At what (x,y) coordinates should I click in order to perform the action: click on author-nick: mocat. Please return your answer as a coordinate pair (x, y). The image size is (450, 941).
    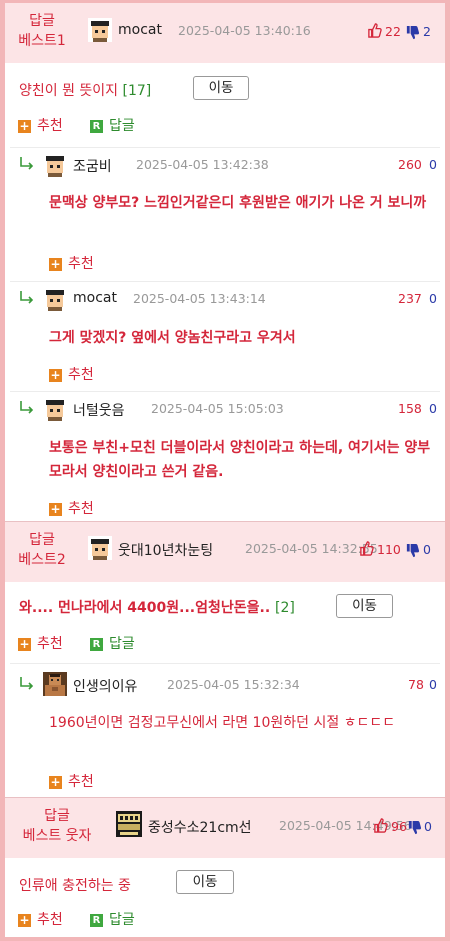
    Looking at the image, I should click on (140, 30).